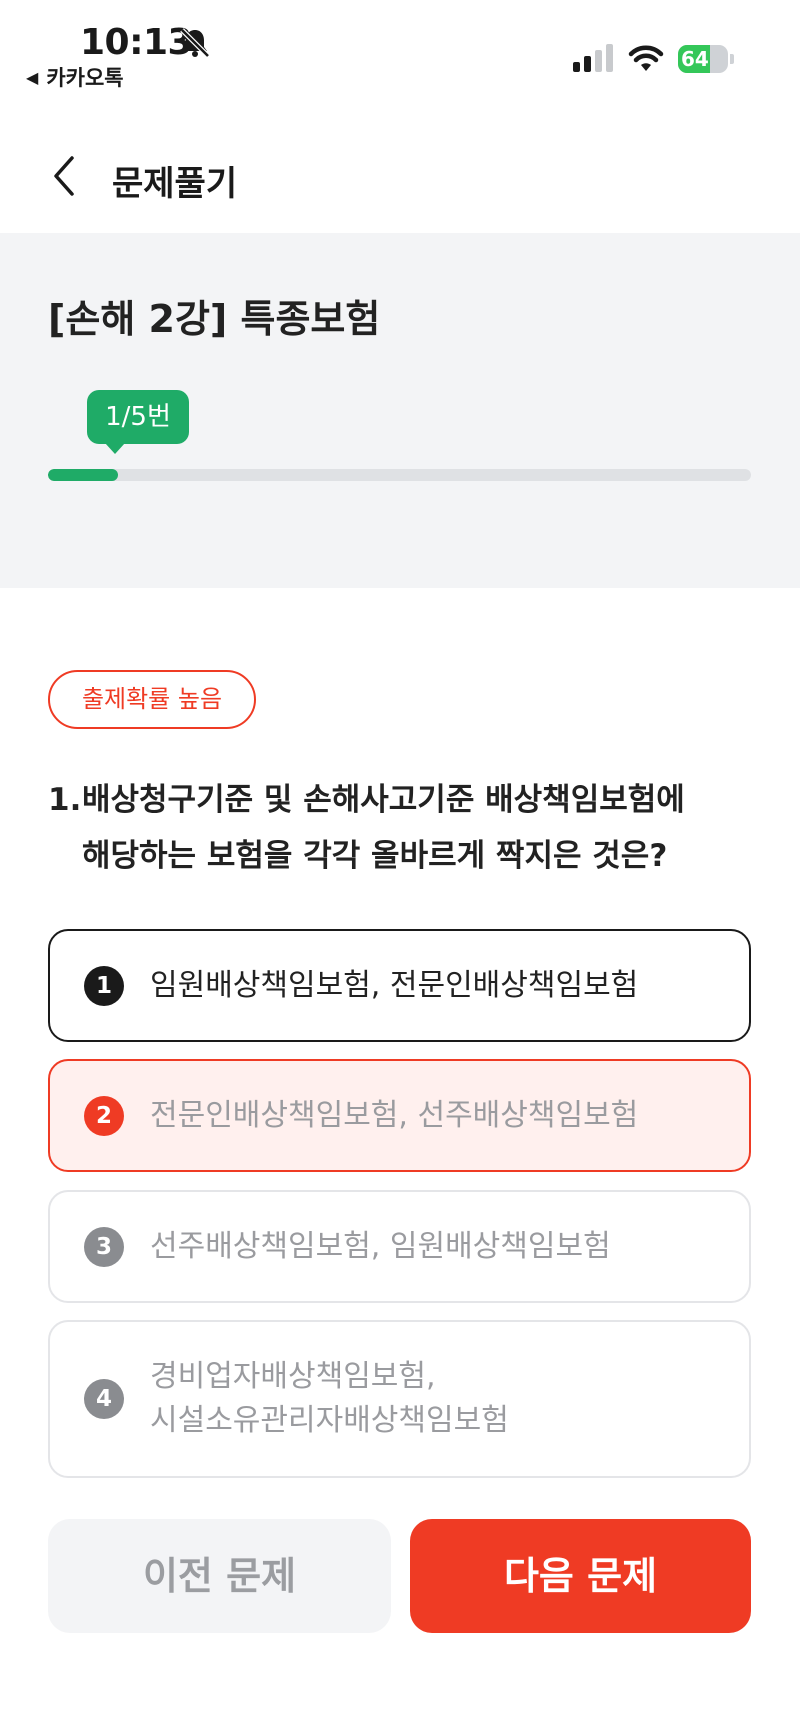  I want to click on nav-header: 문제풀기, so click(400, 175).